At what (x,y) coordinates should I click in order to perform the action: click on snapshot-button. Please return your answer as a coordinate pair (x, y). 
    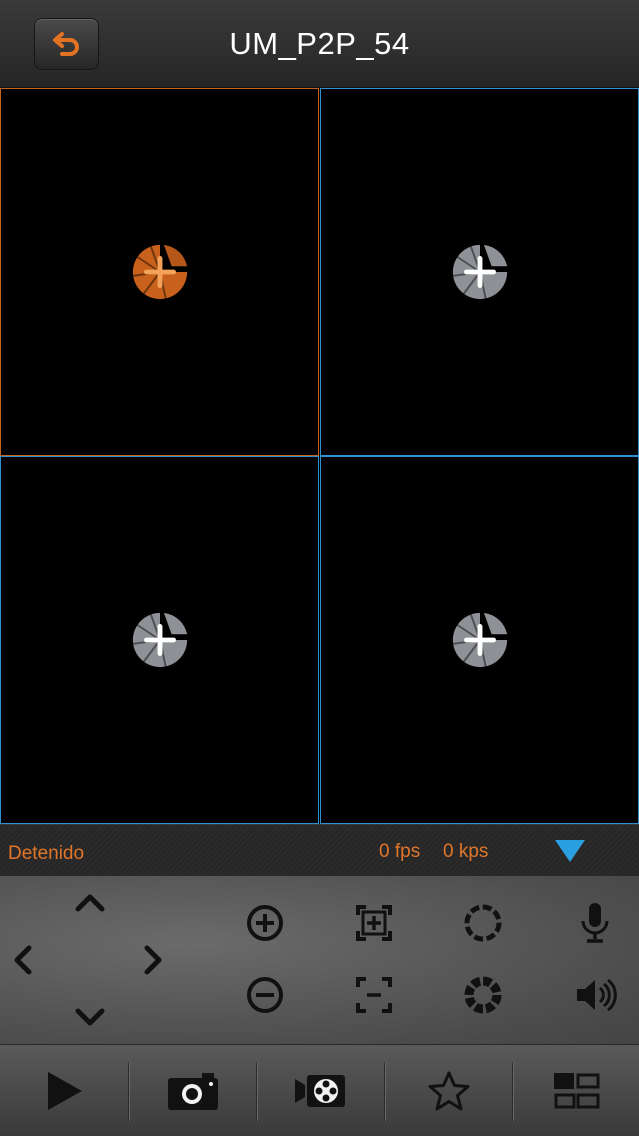
    Looking at the image, I should click on (192, 1090).